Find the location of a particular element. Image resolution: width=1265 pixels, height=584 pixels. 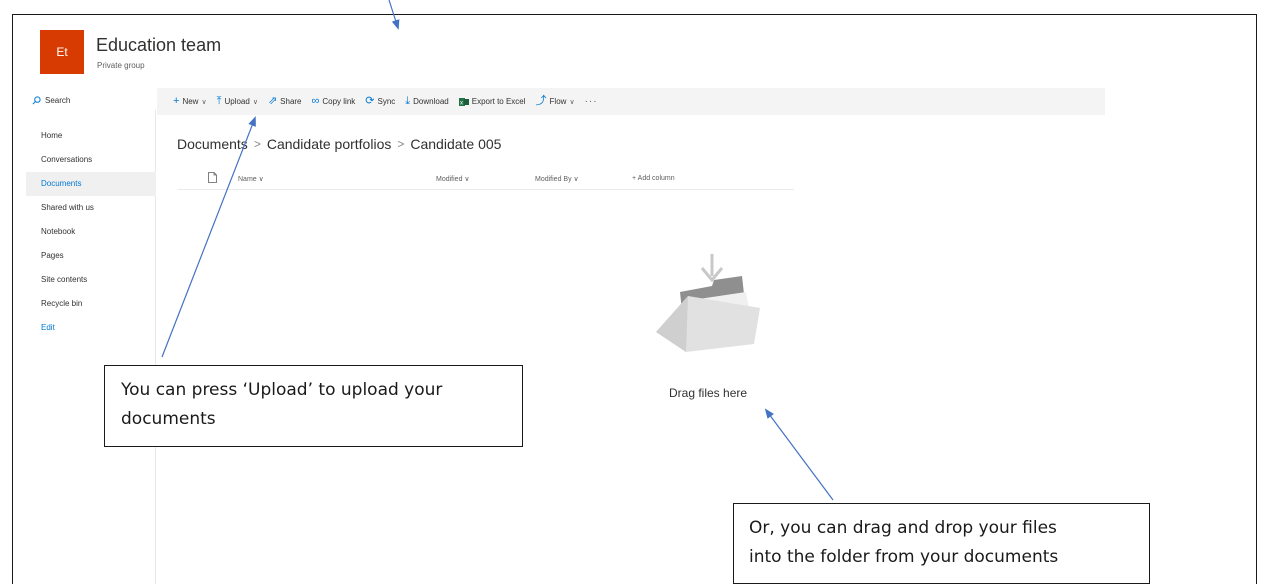

download-button: ⤓ Download is located at coordinates (426, 101).